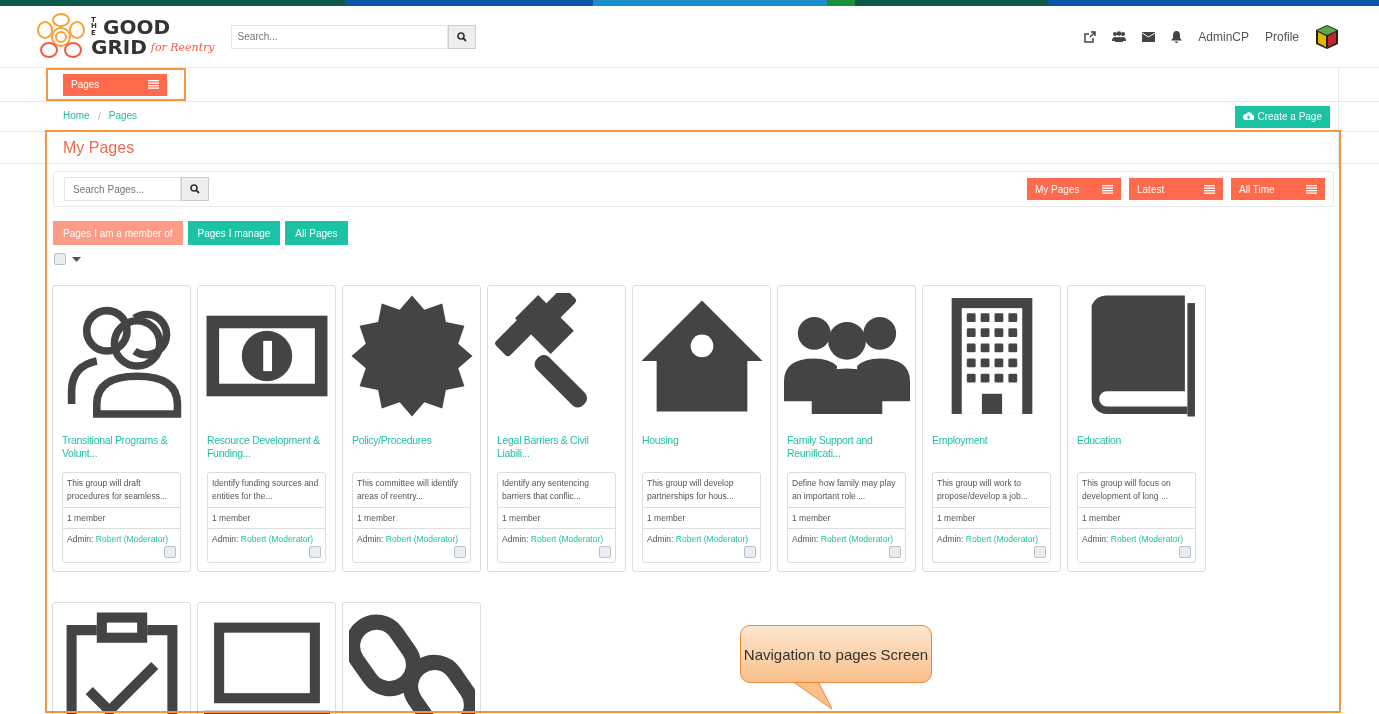 Image resolution: width=1379 pixels, height=714 pixels. What do you see at coordinates (701, 449) in the screenshot?
I see `page-title-link: Housing` at bounding box center [701, 449].